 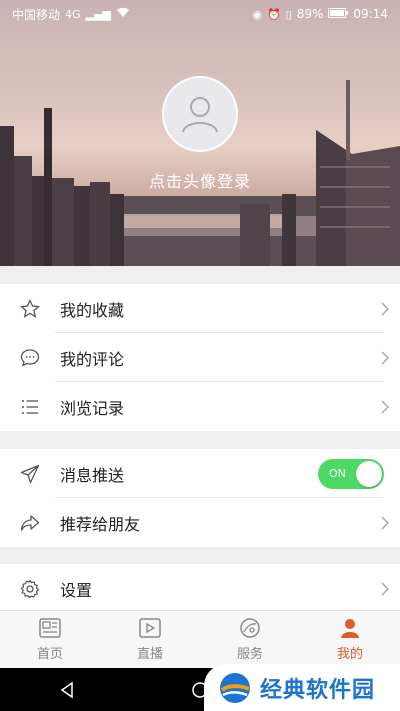 I want to click on menu-group-notifications: 消息推送 ON 推荐给朋友, so click(x=200, y=498).